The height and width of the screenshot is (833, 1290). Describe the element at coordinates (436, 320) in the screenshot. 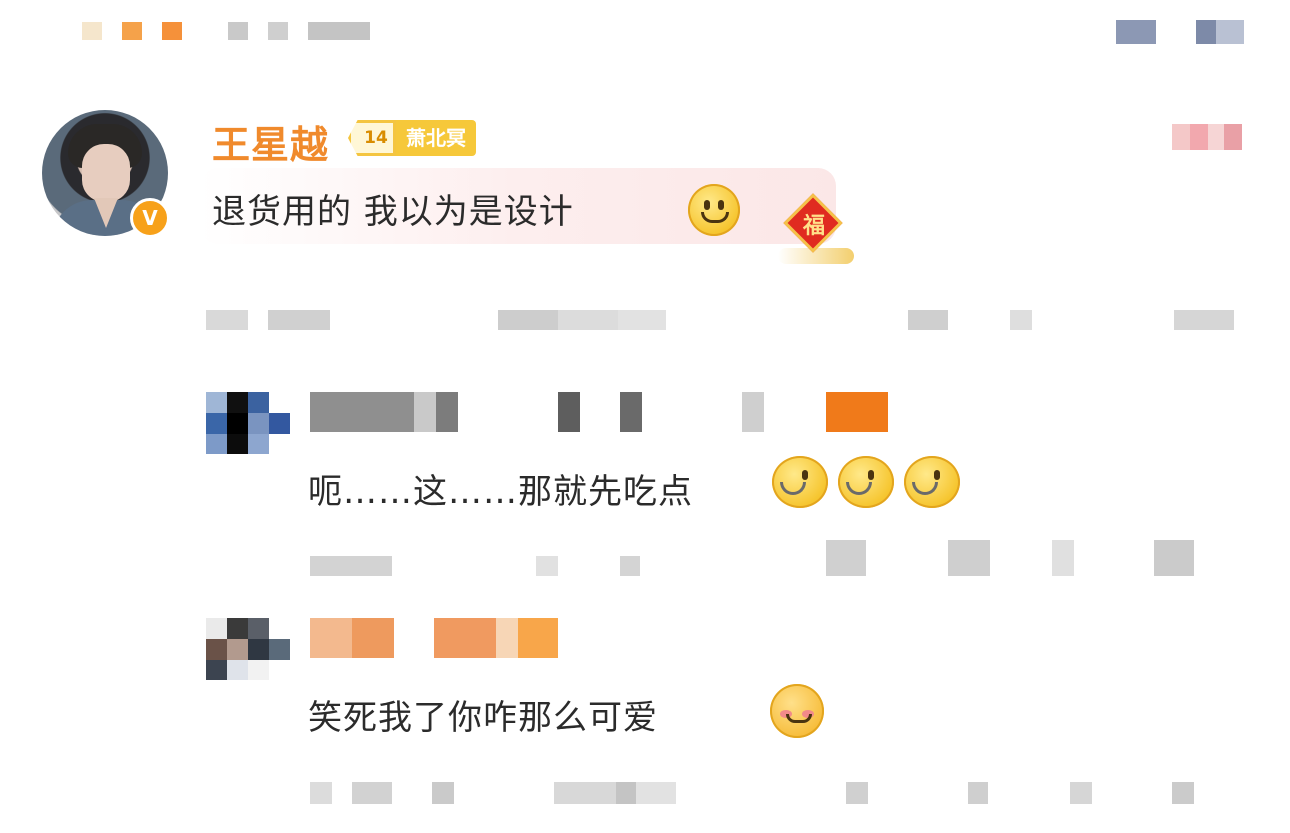

I see `comment-meta-blurred` at that location.